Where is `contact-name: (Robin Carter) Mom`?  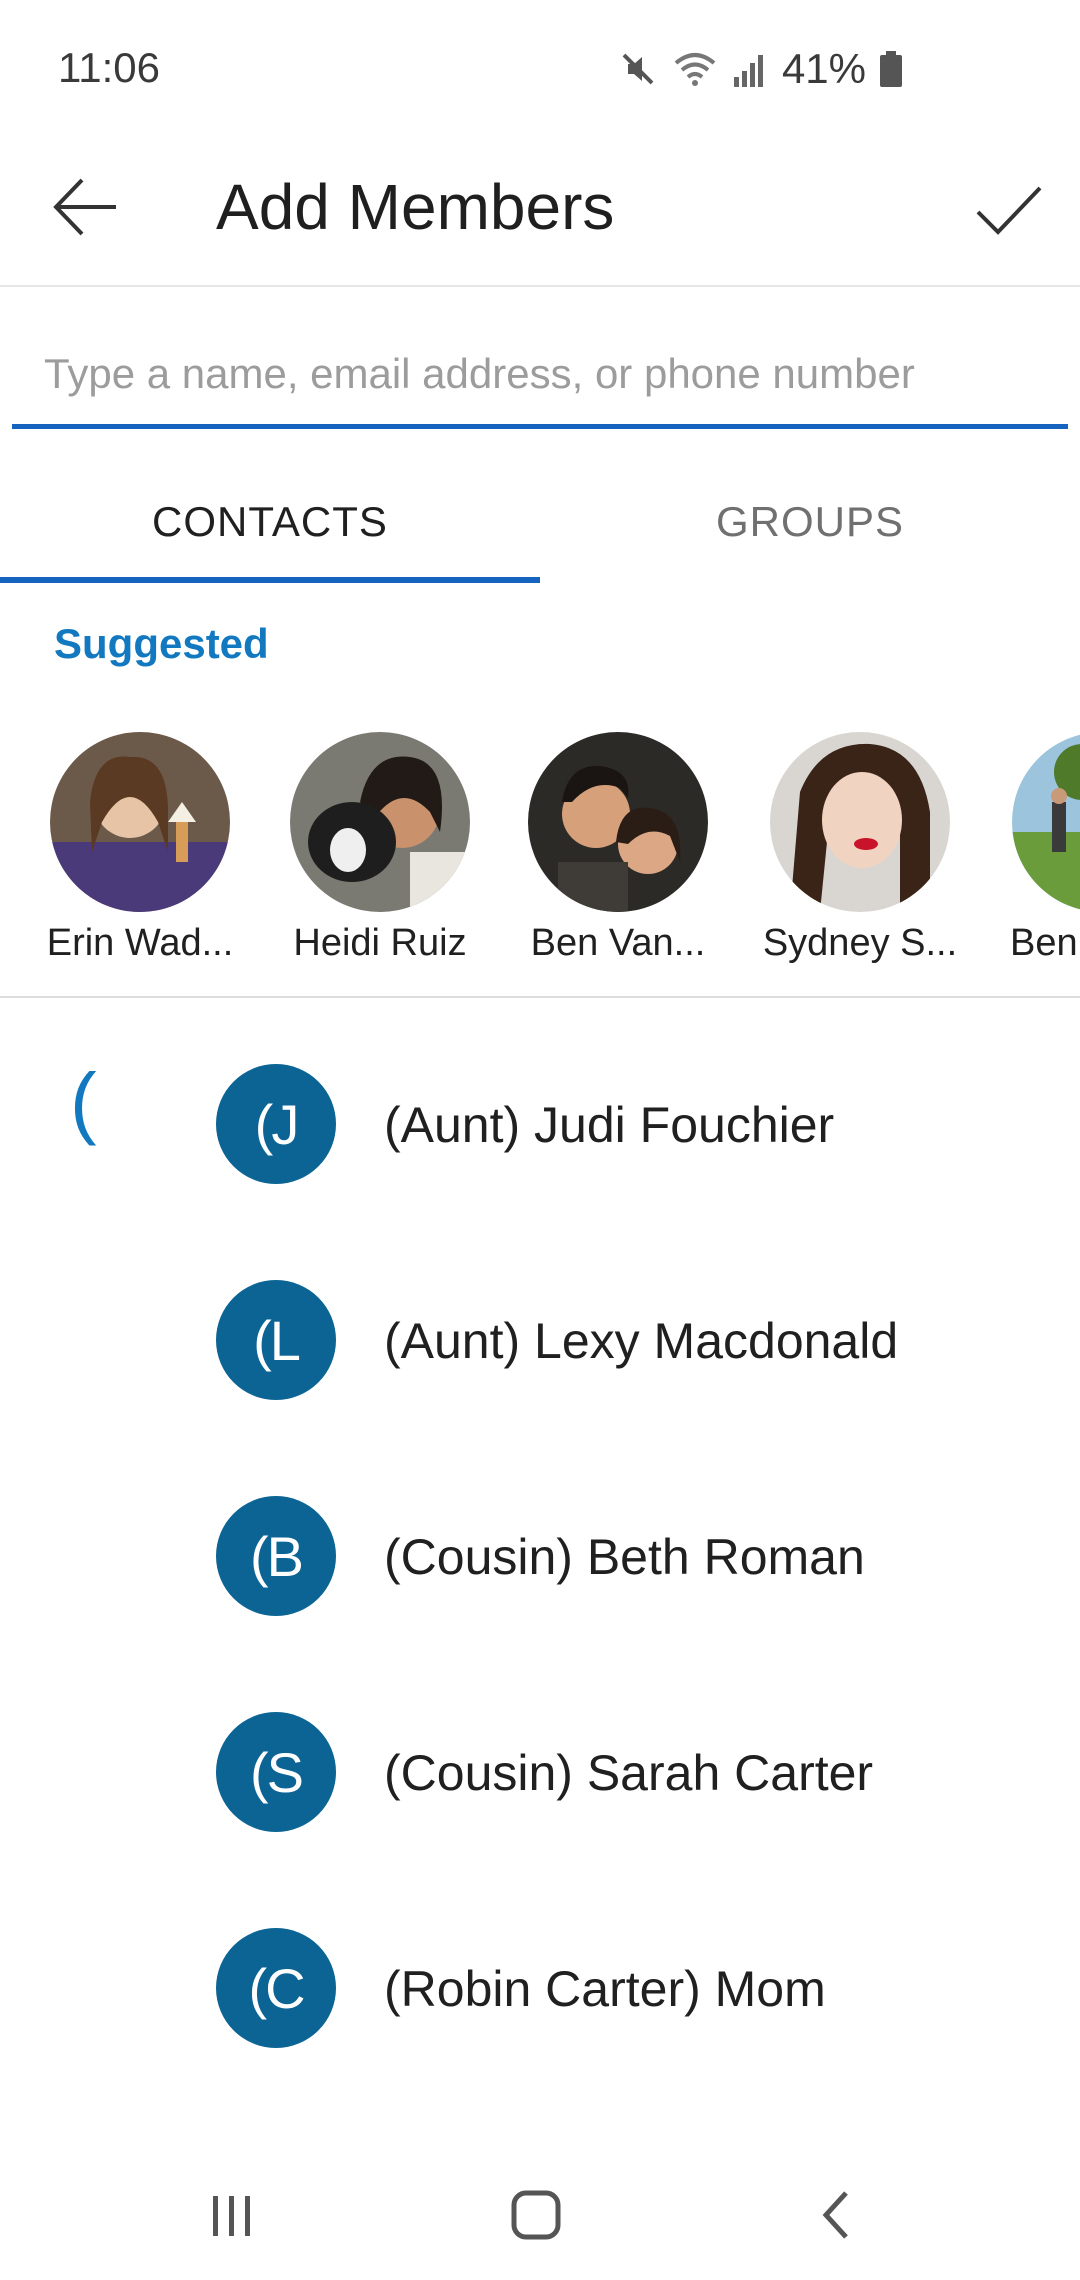 contact-name: (Robin Carter) Mom is located at coordinates (605, 1989).